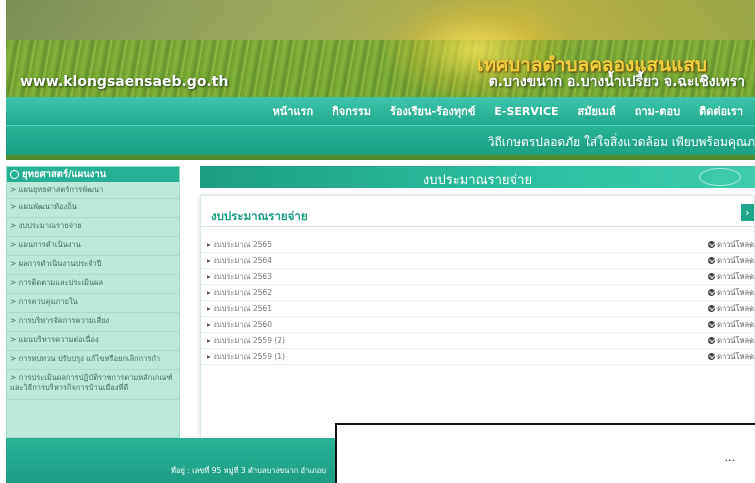 This screenshot has width=755, height=483. I want to click on sidebar-item-local-plan: > แผนพัฒนาท้องถิ่น, so click(93, 208).